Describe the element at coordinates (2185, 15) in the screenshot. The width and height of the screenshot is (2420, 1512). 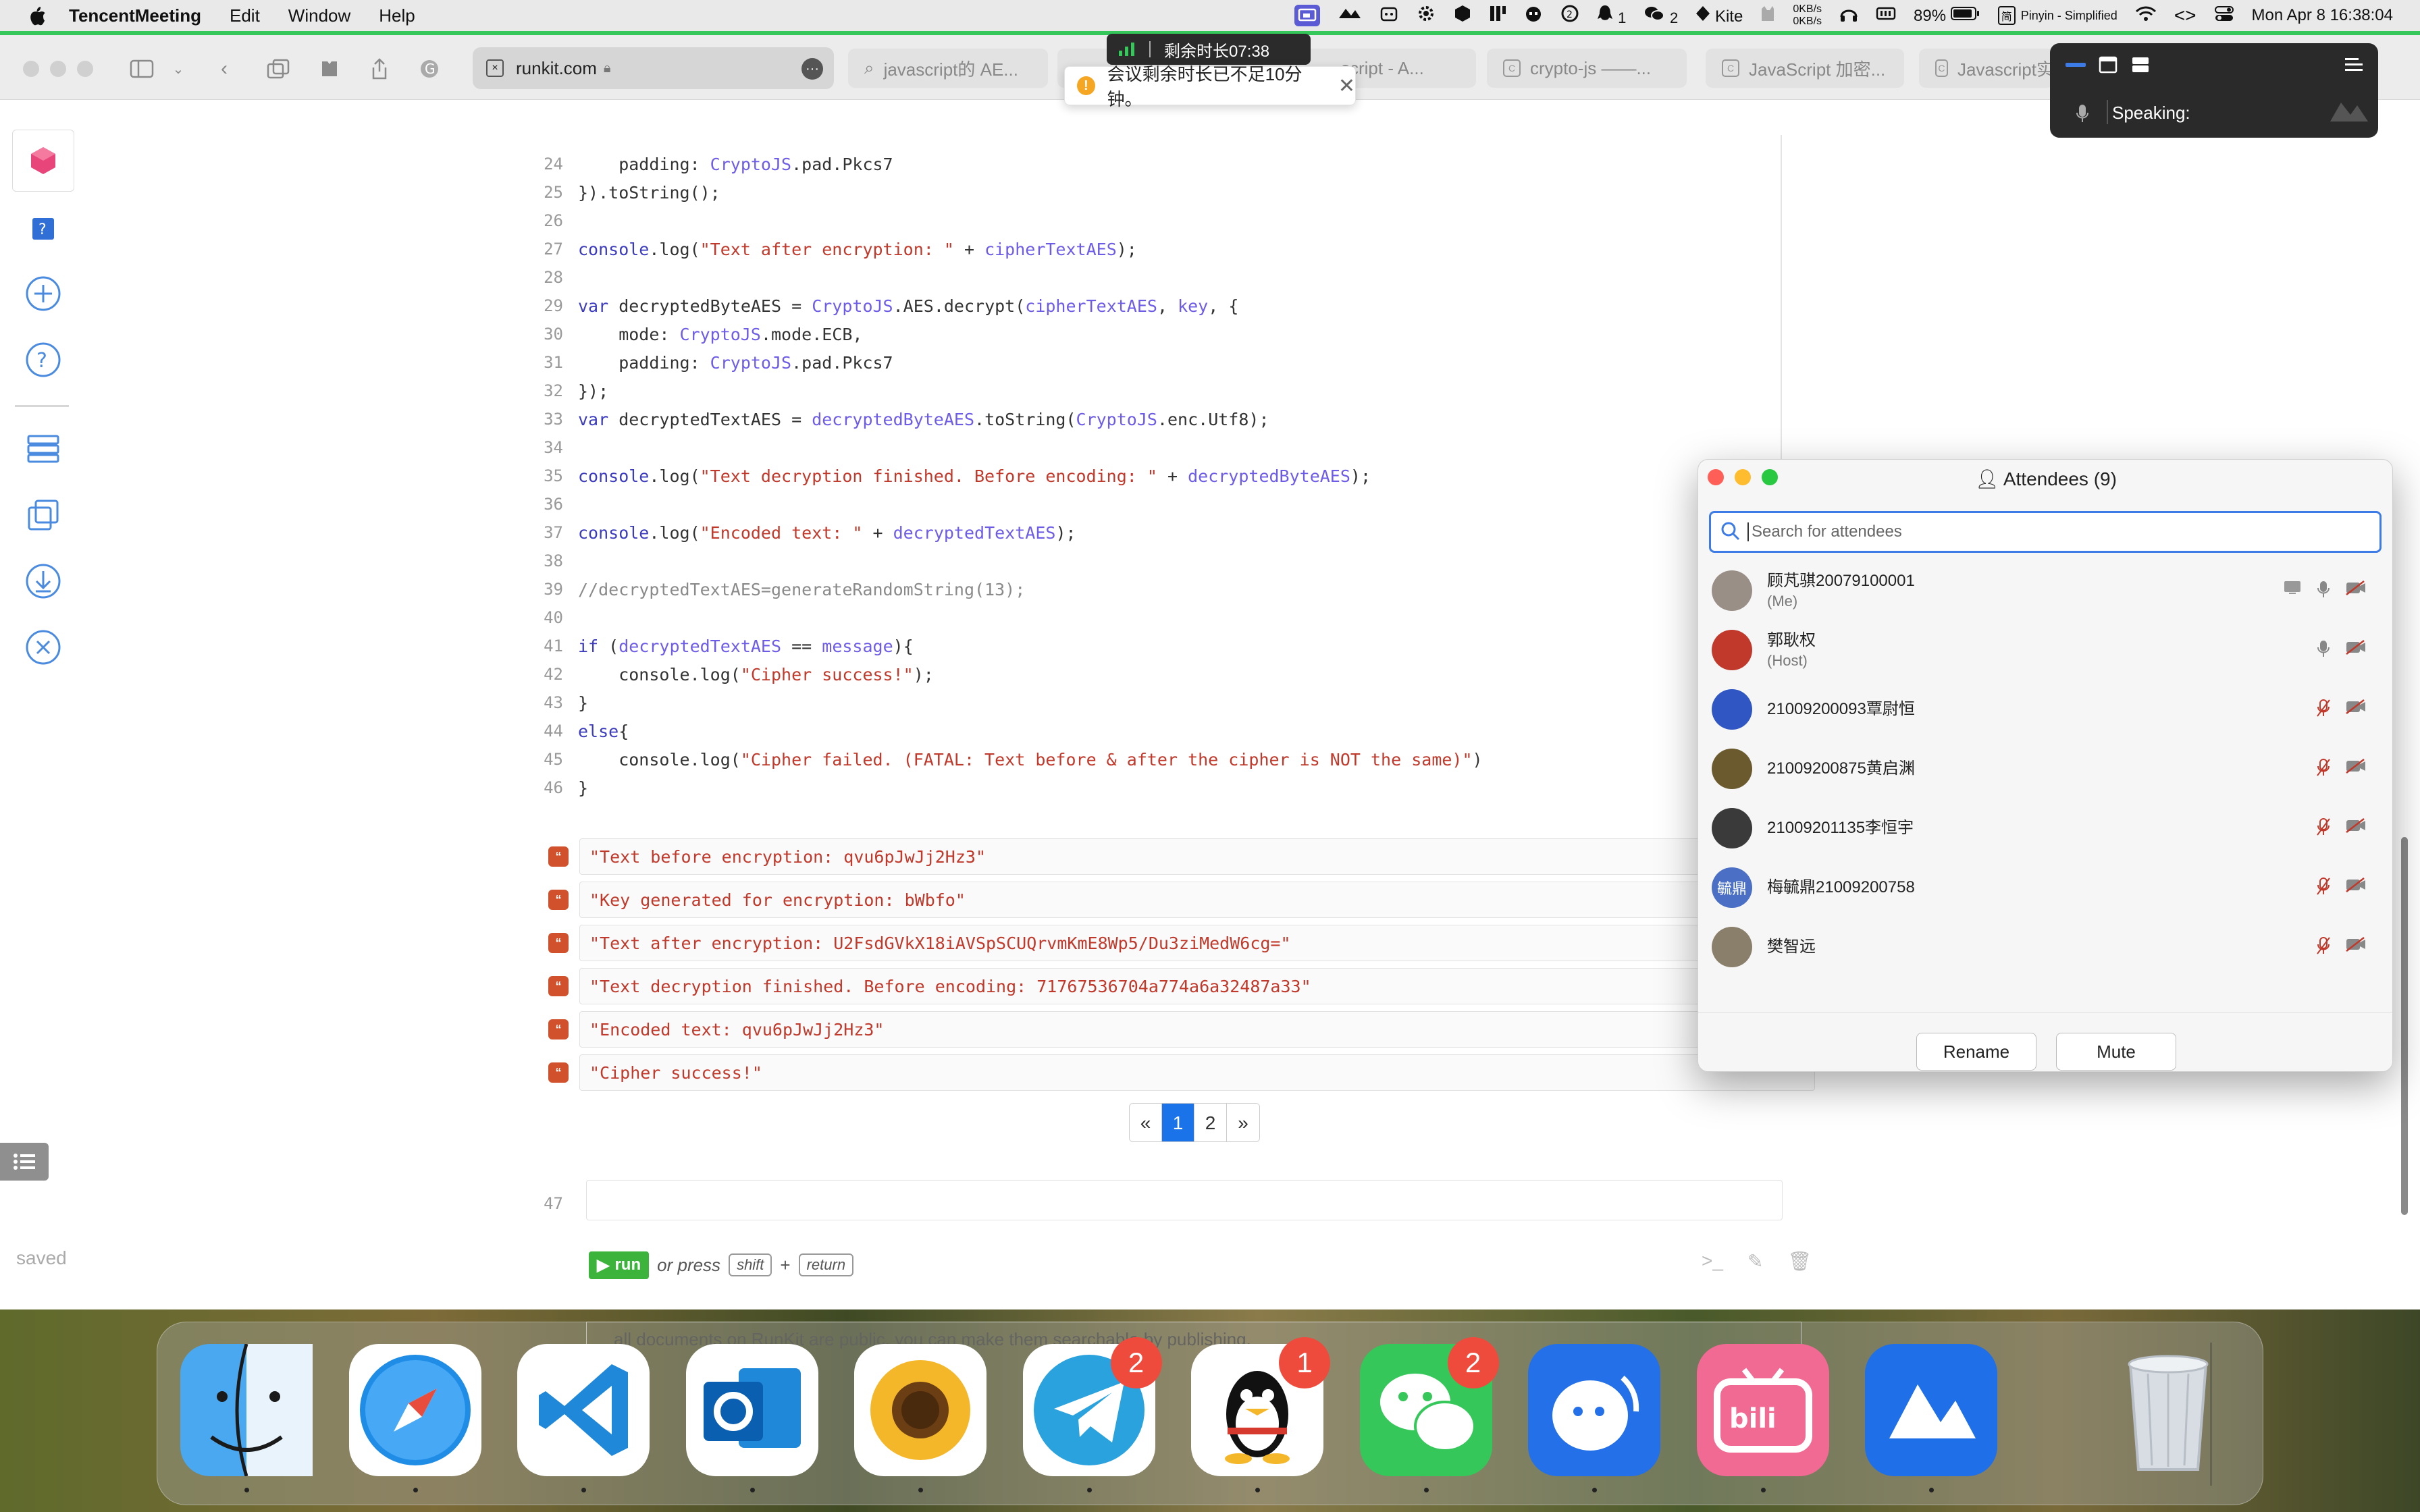
I see `code-brackets-icon: <>` at that location.